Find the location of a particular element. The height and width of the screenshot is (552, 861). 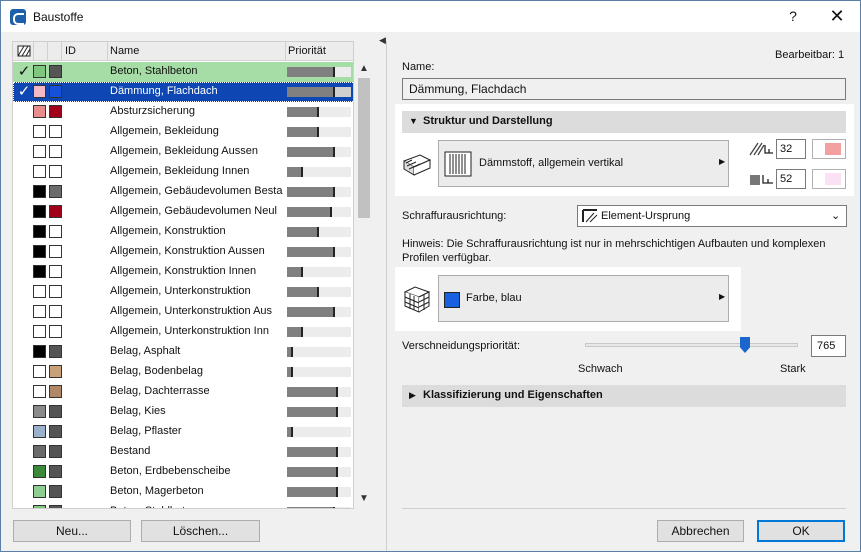

cancel-button: Abbrechen is located at coordinates (700, 531).